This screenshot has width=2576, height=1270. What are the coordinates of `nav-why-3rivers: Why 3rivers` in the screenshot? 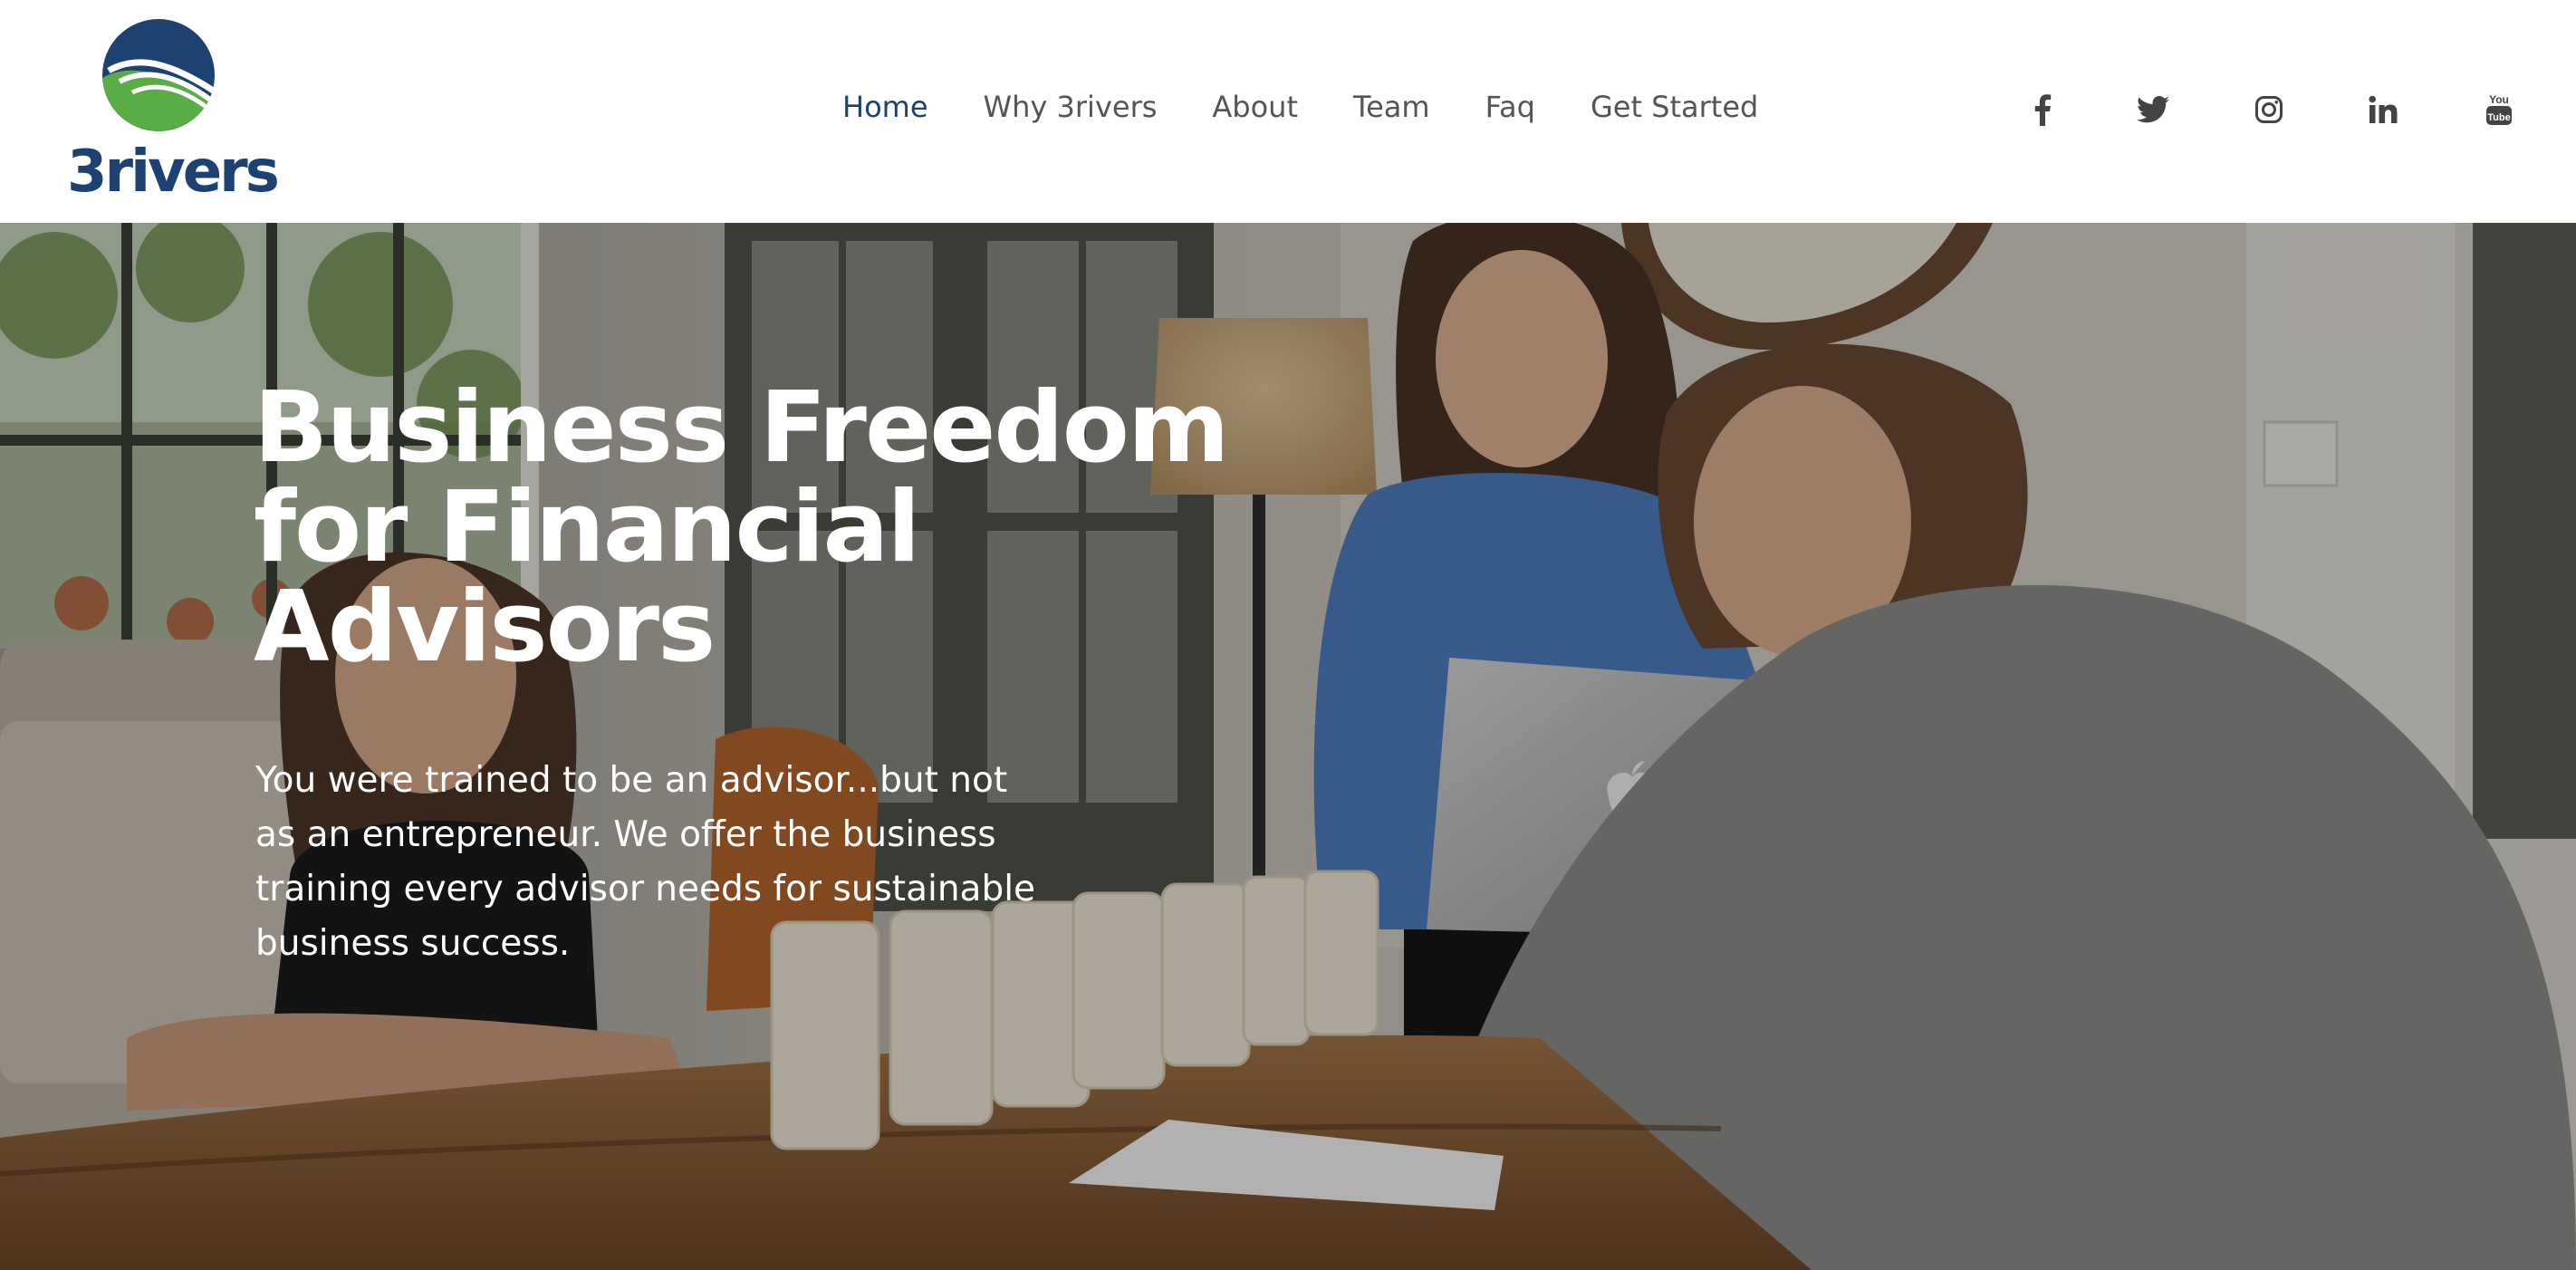 It's located at (1071, 107).